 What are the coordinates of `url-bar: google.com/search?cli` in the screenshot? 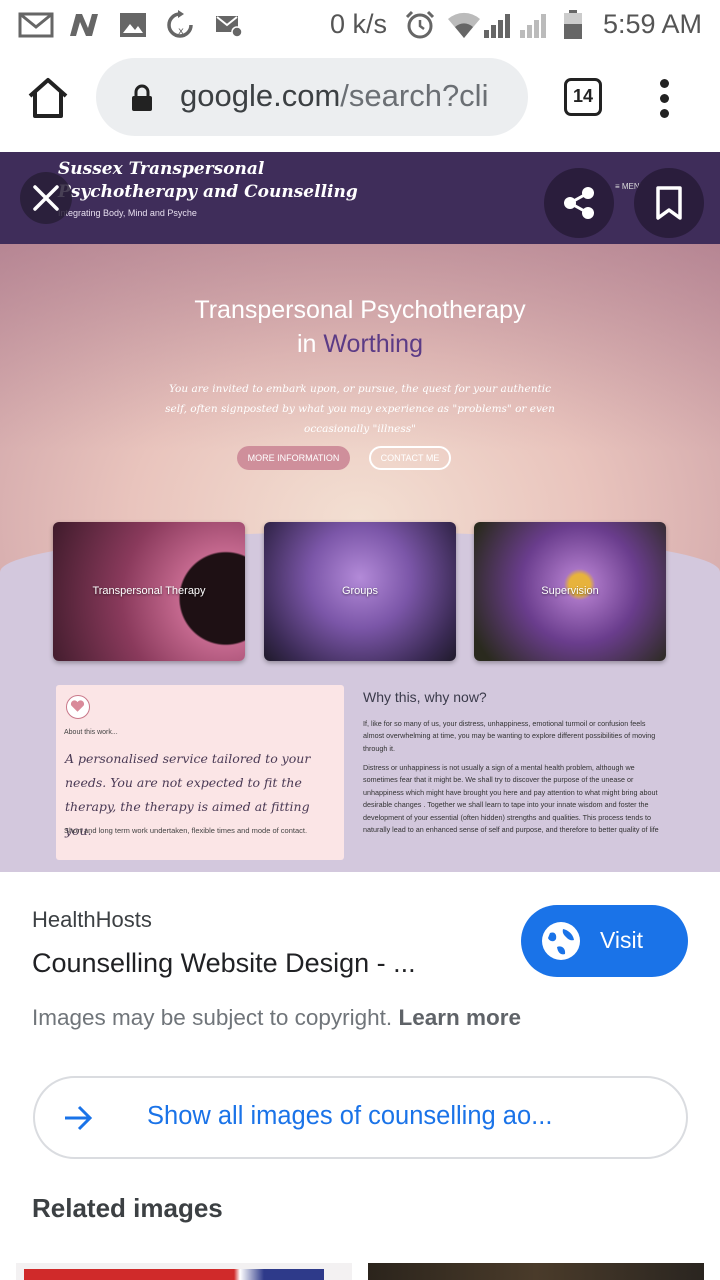 It's located at (312, 97).